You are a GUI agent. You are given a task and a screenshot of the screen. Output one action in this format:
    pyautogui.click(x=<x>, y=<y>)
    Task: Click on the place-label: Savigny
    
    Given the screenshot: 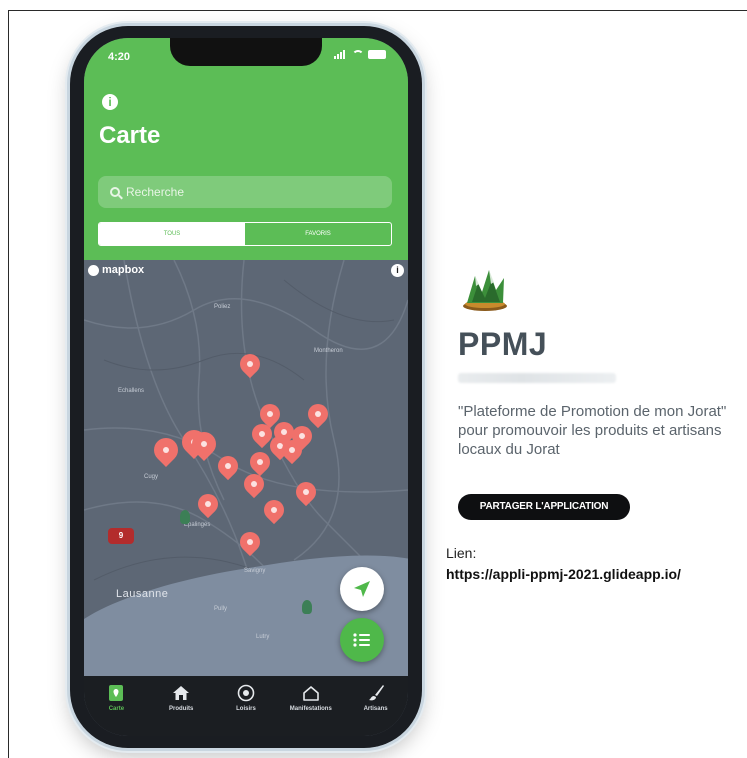 What is the action you would take?
    pyautogui.click(x=255, y=571)
    